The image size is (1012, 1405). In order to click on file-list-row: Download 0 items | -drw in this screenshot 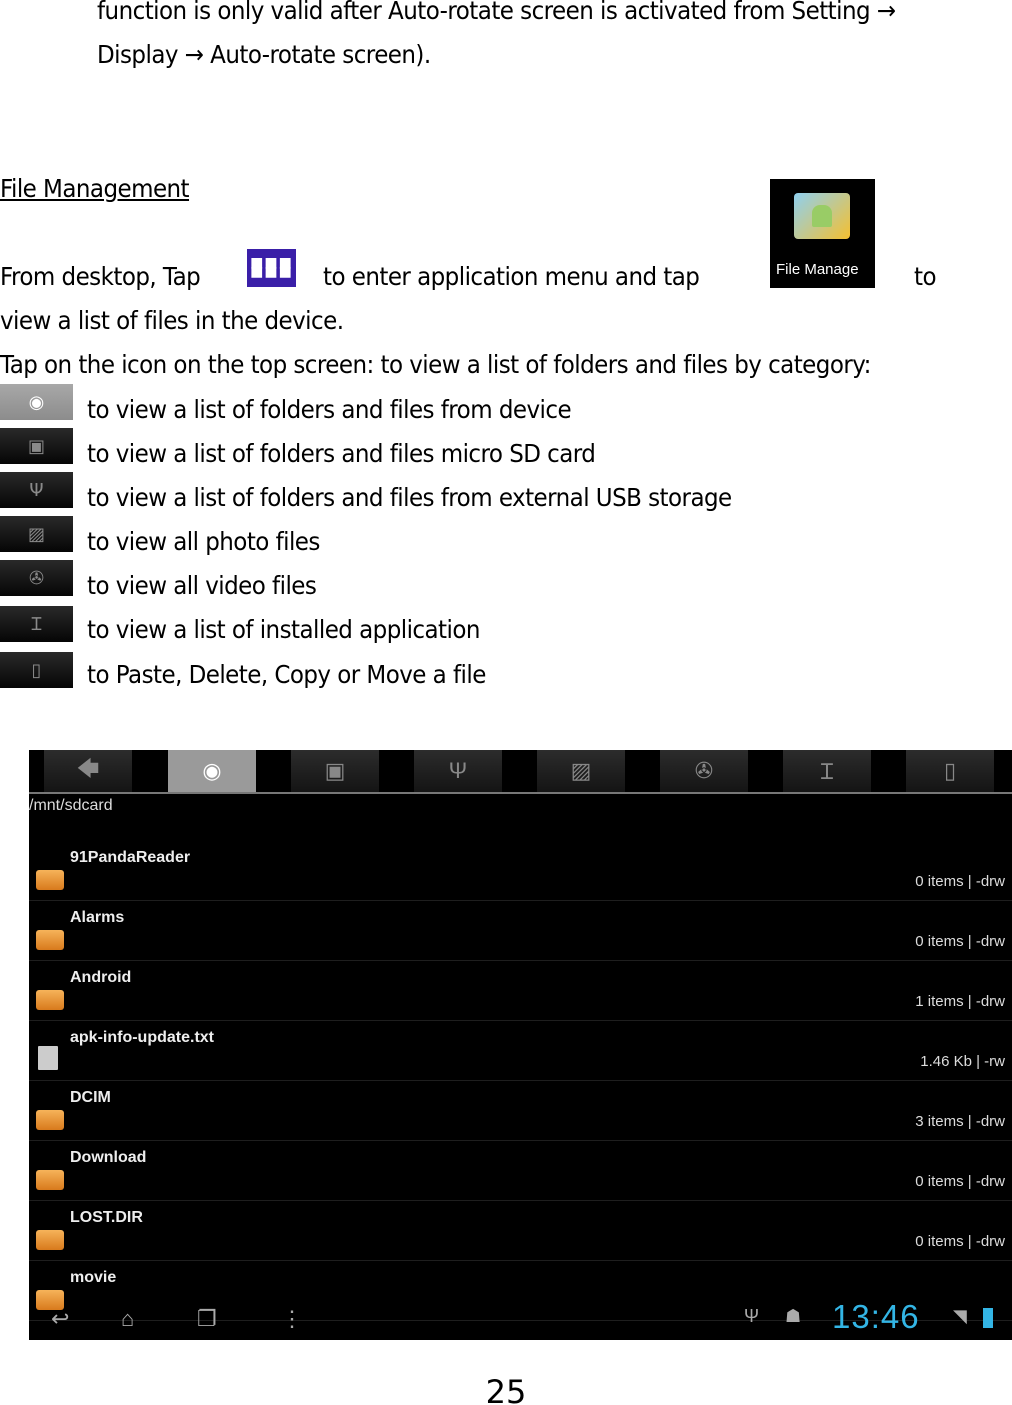, I will do `click(520, 1170)`.